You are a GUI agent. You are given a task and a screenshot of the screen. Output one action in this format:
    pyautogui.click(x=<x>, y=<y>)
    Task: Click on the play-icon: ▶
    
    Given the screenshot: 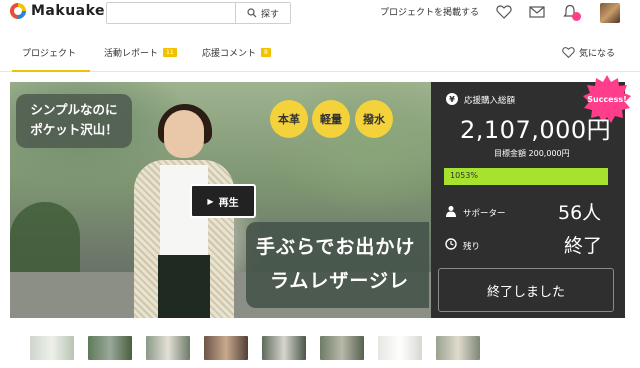 What is the action you would take?
    pyautogui.click(x=210, y=201)
    